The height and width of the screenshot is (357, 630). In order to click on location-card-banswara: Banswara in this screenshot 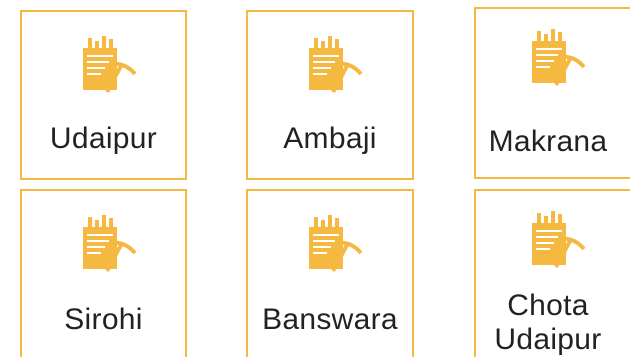, I will do `click(330, 273)`.